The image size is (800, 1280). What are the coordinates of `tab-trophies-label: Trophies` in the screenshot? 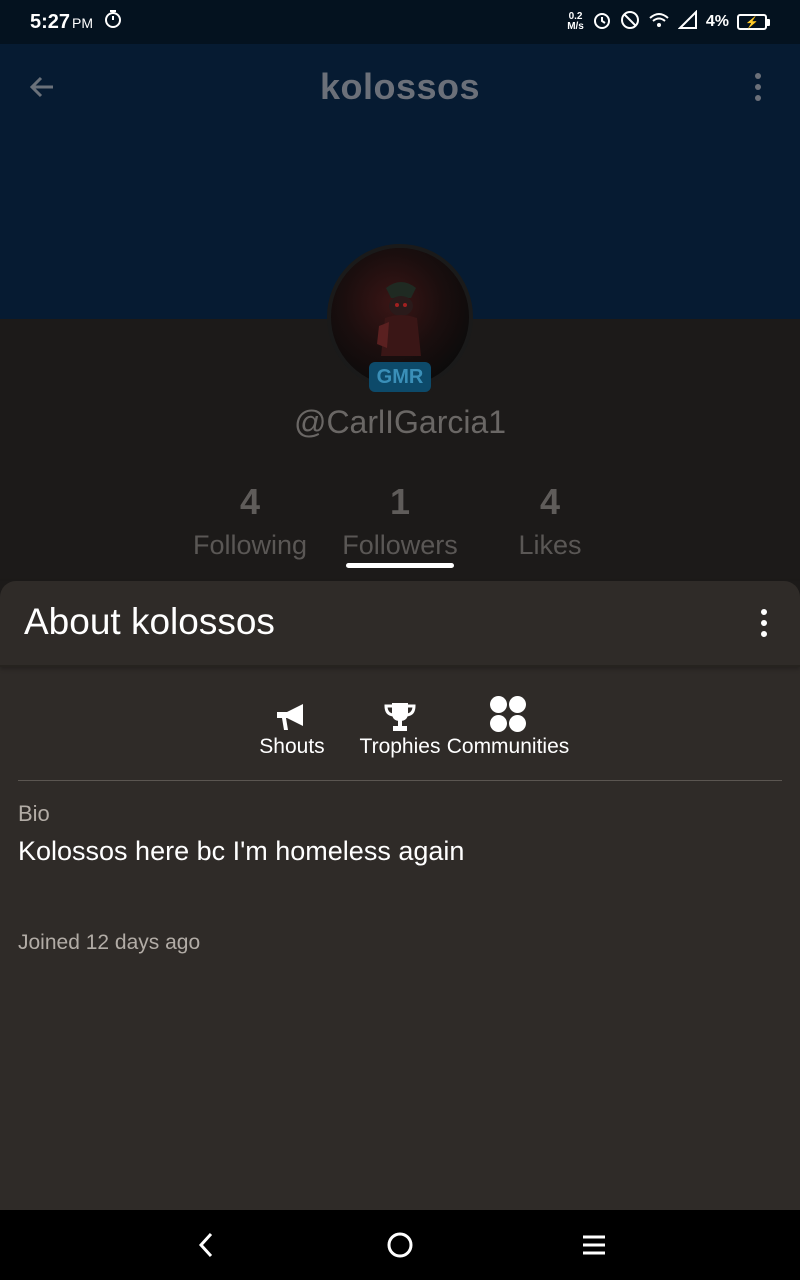 It's located at (400, 746).